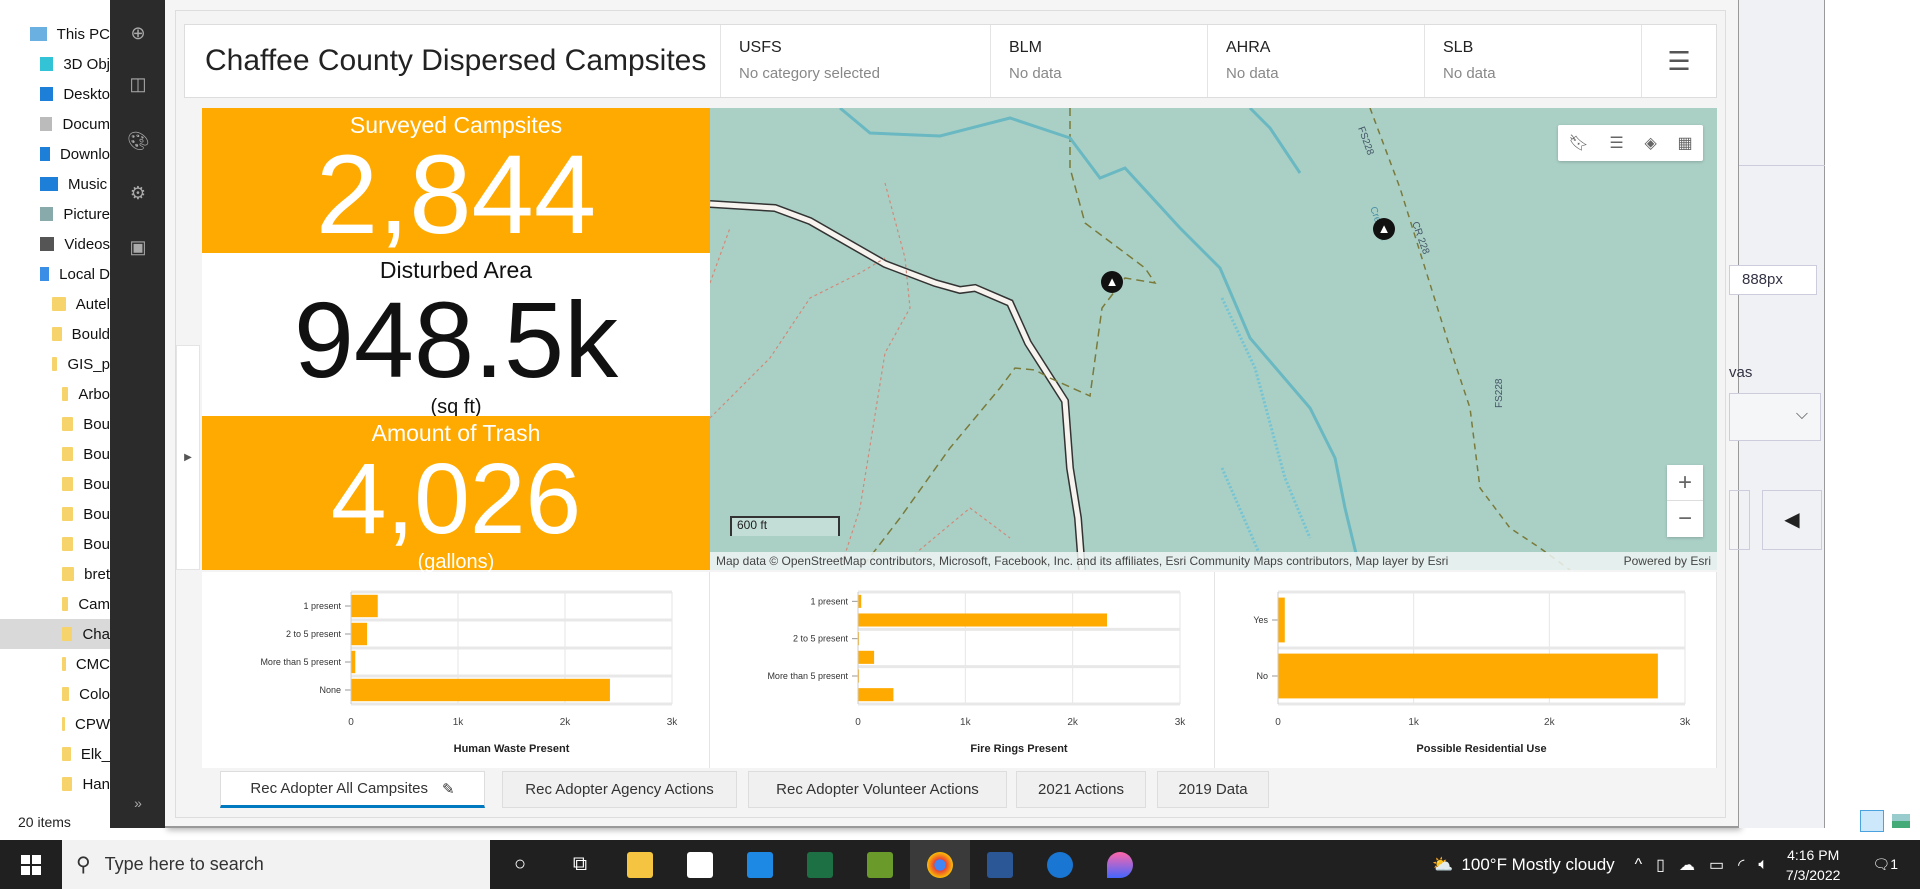 The width and height of the screenshot is (1920, 889). Describe the element at coordinates (1000, 864) in the screenshot. I see `word-app-icon` at that location.